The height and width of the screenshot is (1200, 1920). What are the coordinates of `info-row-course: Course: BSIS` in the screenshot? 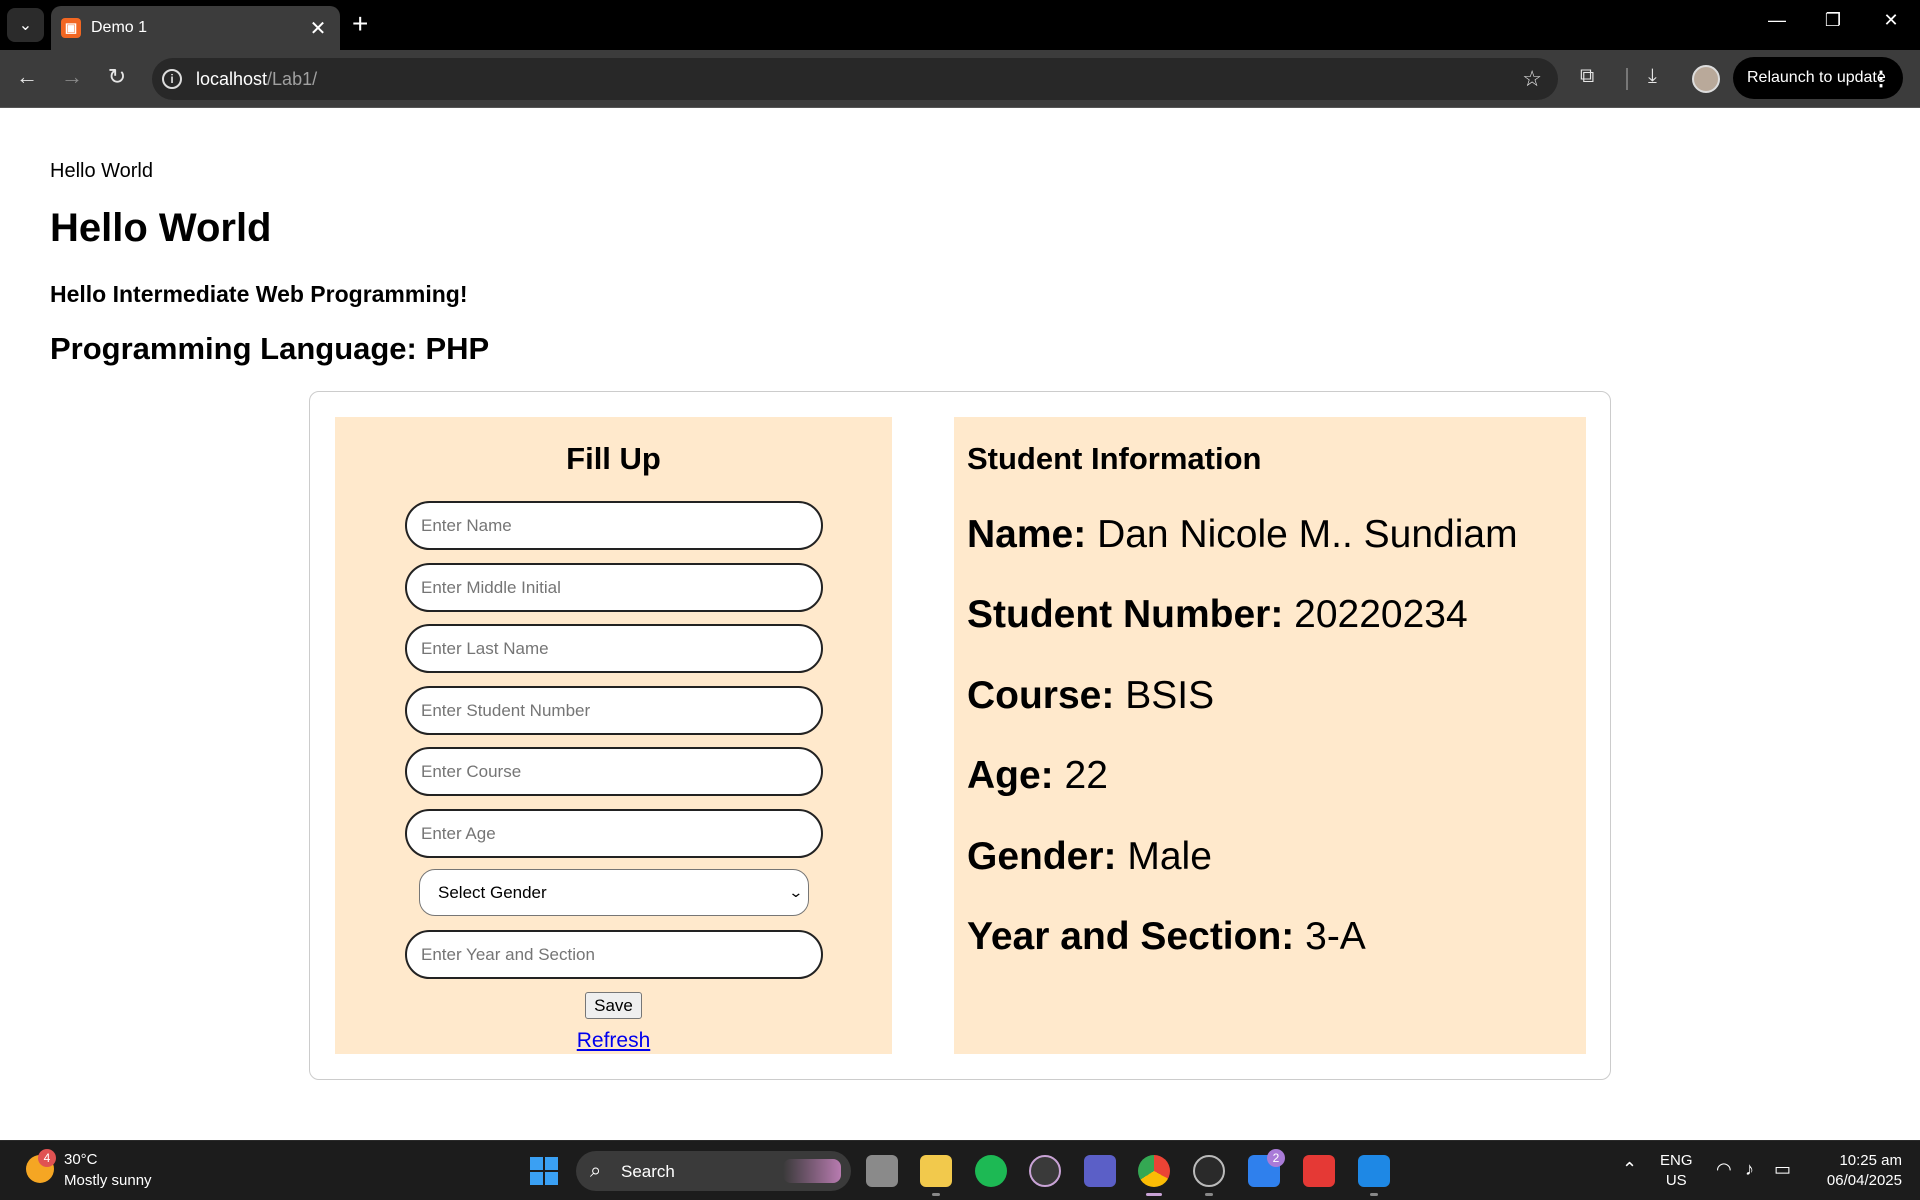 It's located at (1090, 696).